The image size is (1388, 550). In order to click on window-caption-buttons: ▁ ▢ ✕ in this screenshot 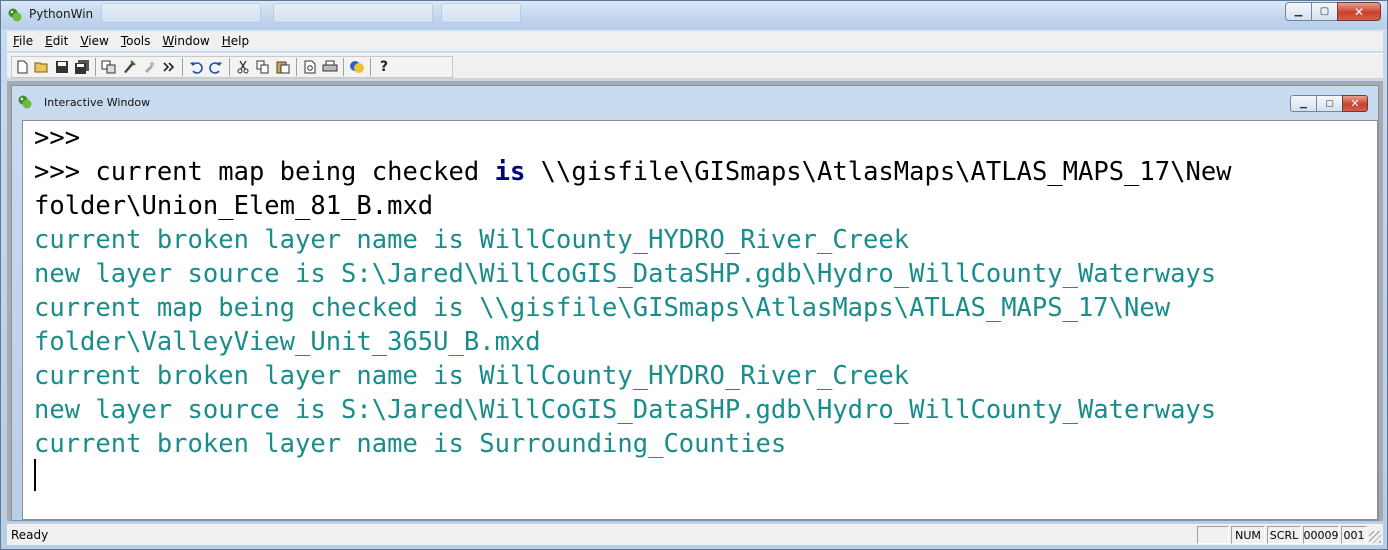, I will do `click(1333, 12)`.